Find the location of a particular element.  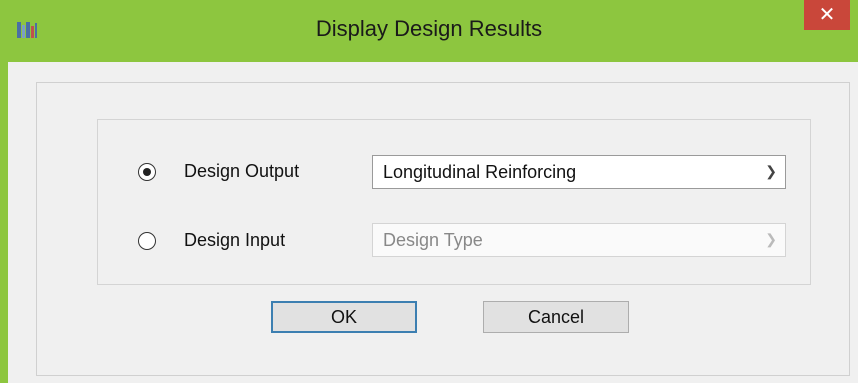

ok-button: OK is located at coordinates (344, 317).